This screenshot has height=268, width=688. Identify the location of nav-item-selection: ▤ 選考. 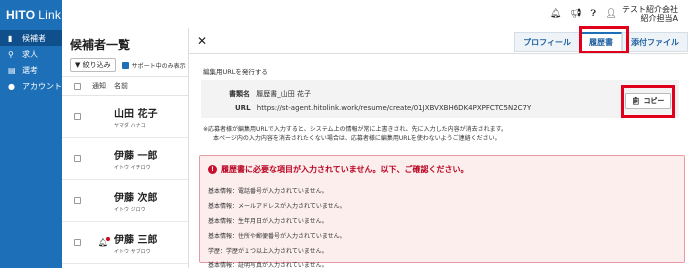
(31, 70).